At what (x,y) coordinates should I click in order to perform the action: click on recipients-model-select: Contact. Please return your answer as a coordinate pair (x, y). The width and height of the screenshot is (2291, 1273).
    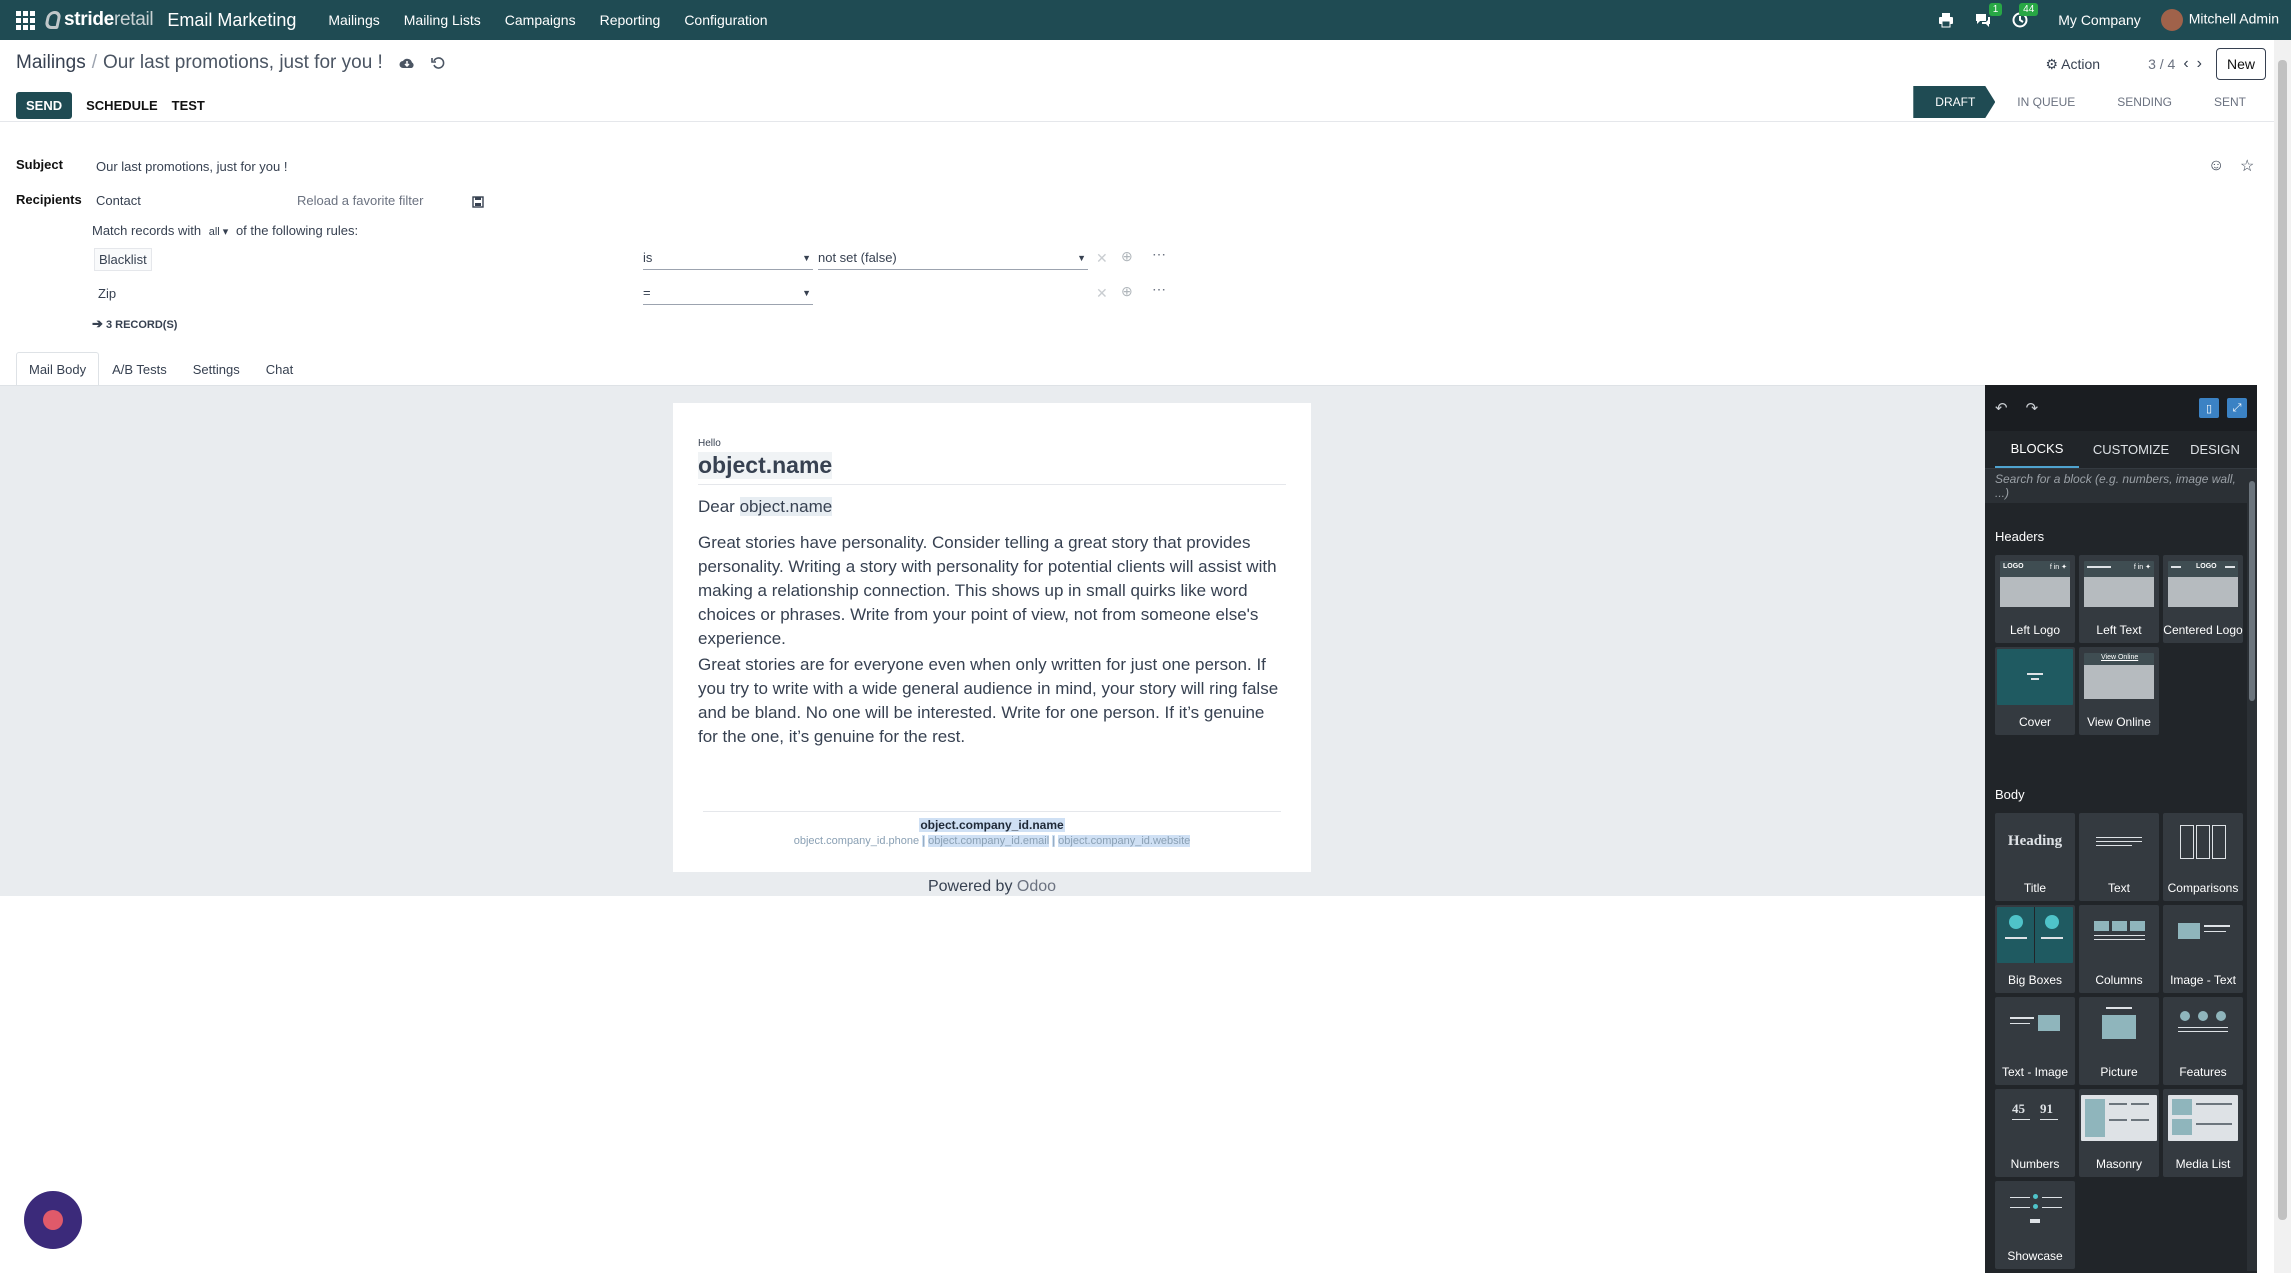
    Looking at the image, I should click on (118, 200).